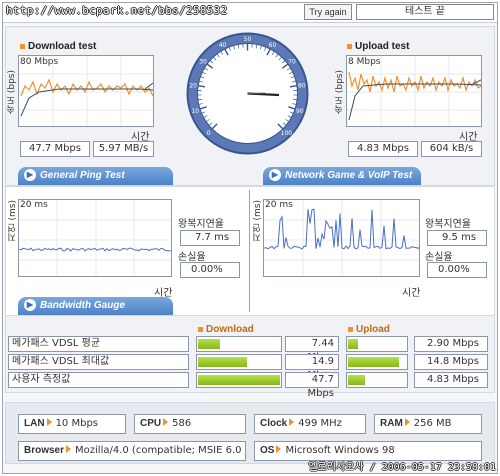 This screenshot has width=500, height=476. What do you see at coordinates (195, 111) in the screenshot?
I see `gauge-tick-label: 10` at bounding box center [195, 111].